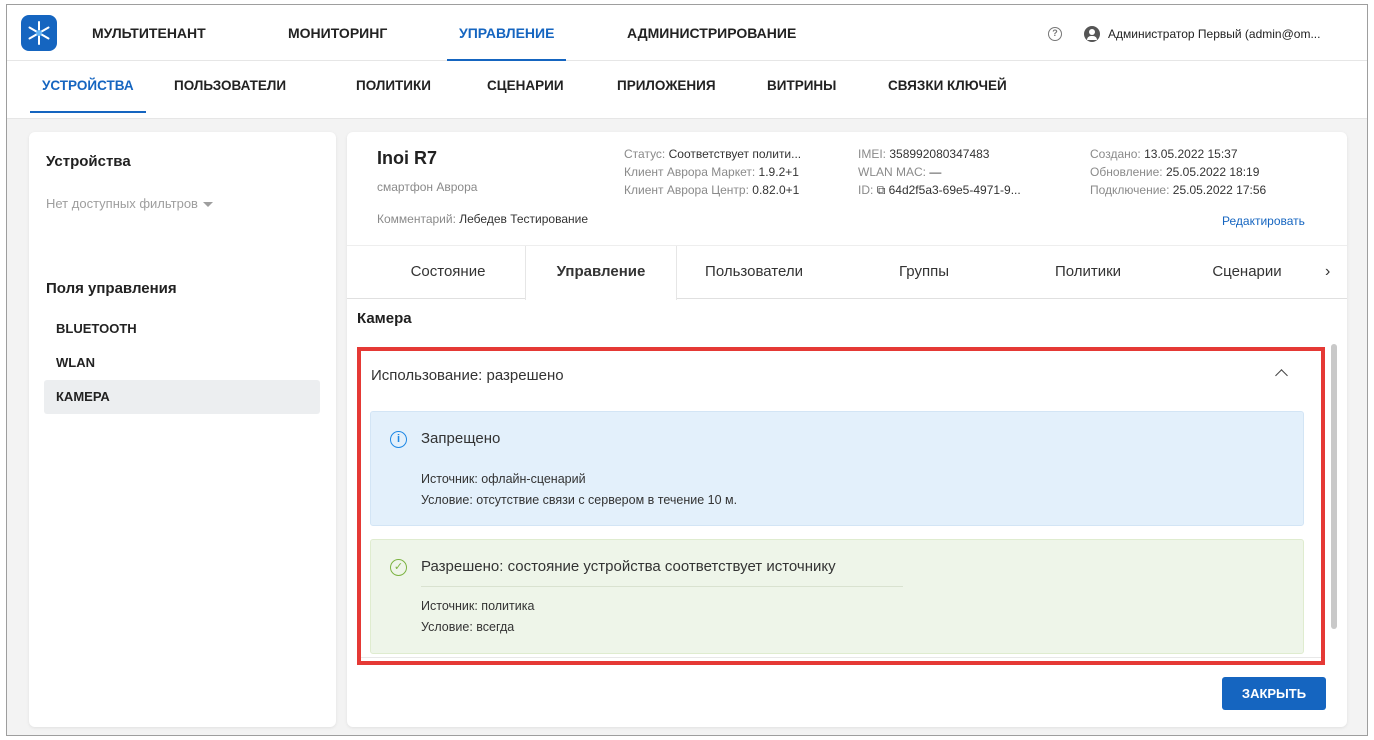  What do you see at coordinates (892, 172) in the screenshot?
I see `wlan-mac-label: WLAN MAC:` at bounding box center [892, 172].